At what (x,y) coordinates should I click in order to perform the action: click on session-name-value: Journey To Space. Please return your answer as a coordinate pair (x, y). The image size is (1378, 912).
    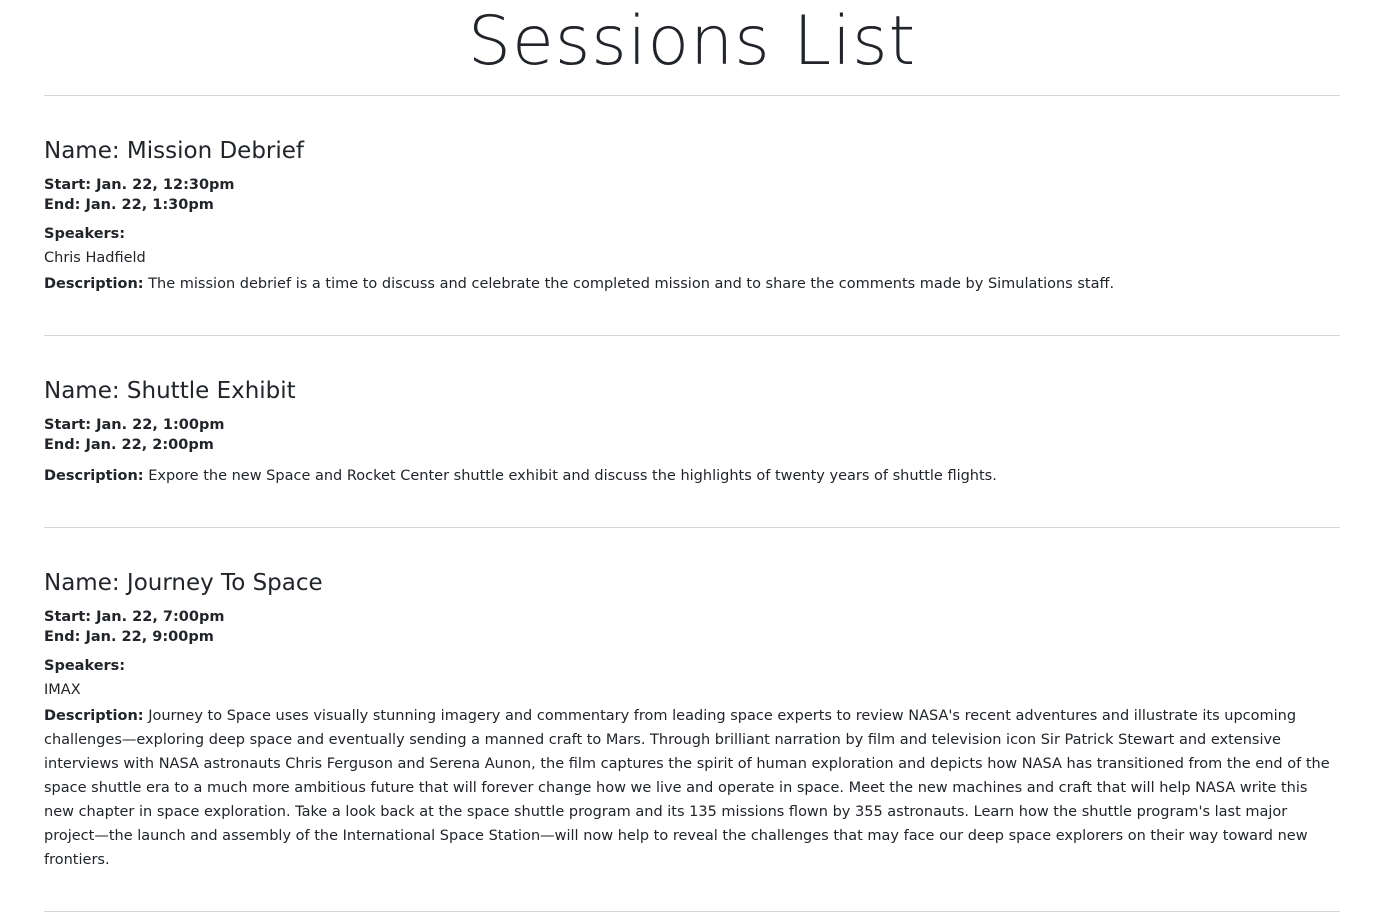
    Looking at the image, I should click on (224, 583).